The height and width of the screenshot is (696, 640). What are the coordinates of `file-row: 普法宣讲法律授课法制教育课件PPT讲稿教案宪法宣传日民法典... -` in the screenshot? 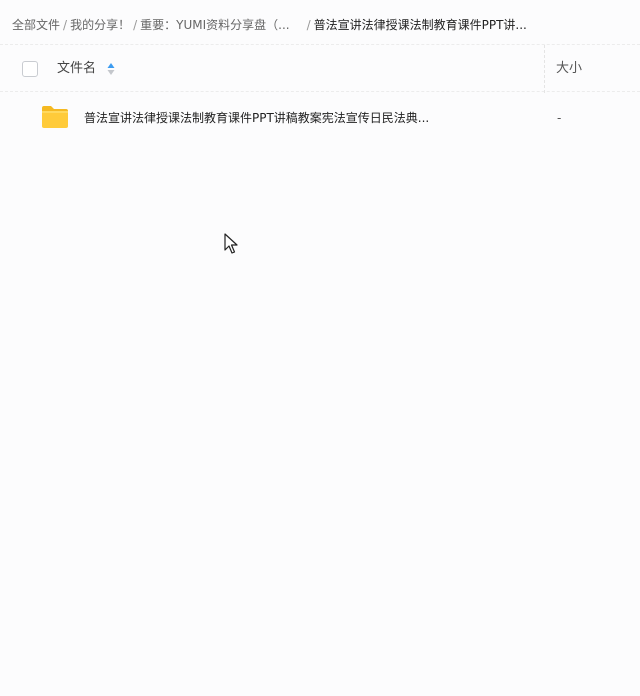 It's located at (320, 119).